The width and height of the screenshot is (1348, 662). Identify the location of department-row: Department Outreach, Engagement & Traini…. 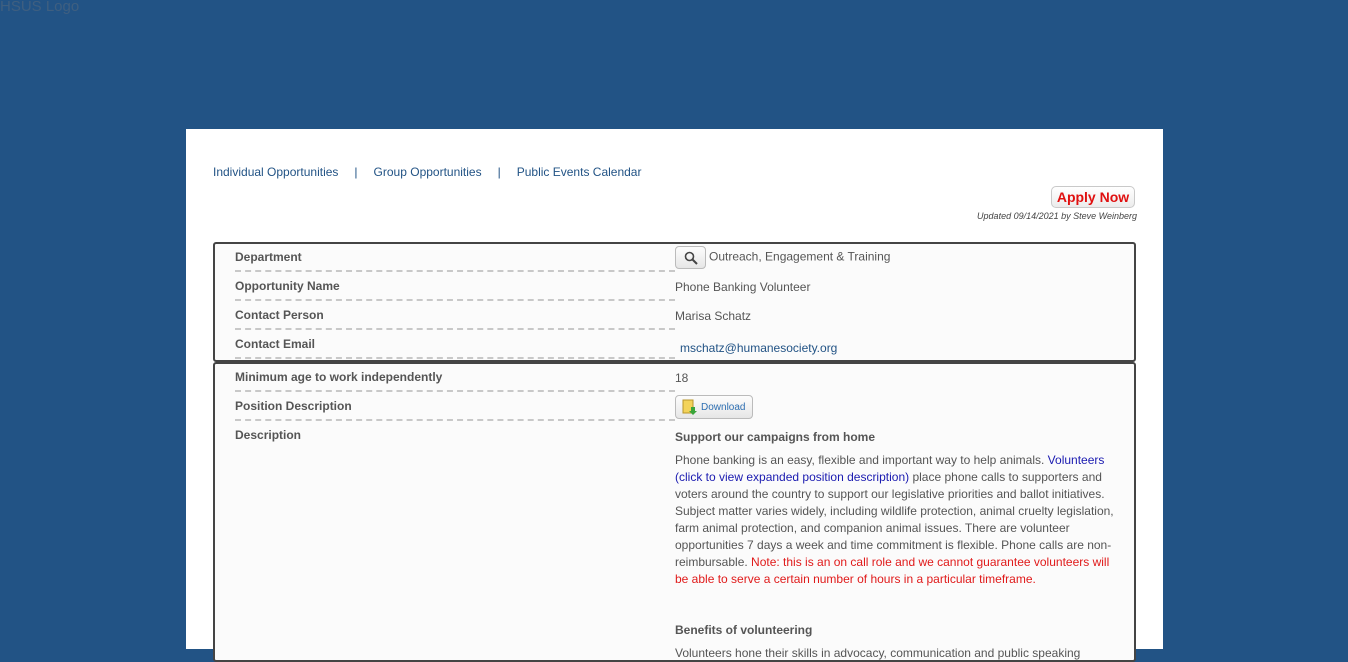
(674, 258).